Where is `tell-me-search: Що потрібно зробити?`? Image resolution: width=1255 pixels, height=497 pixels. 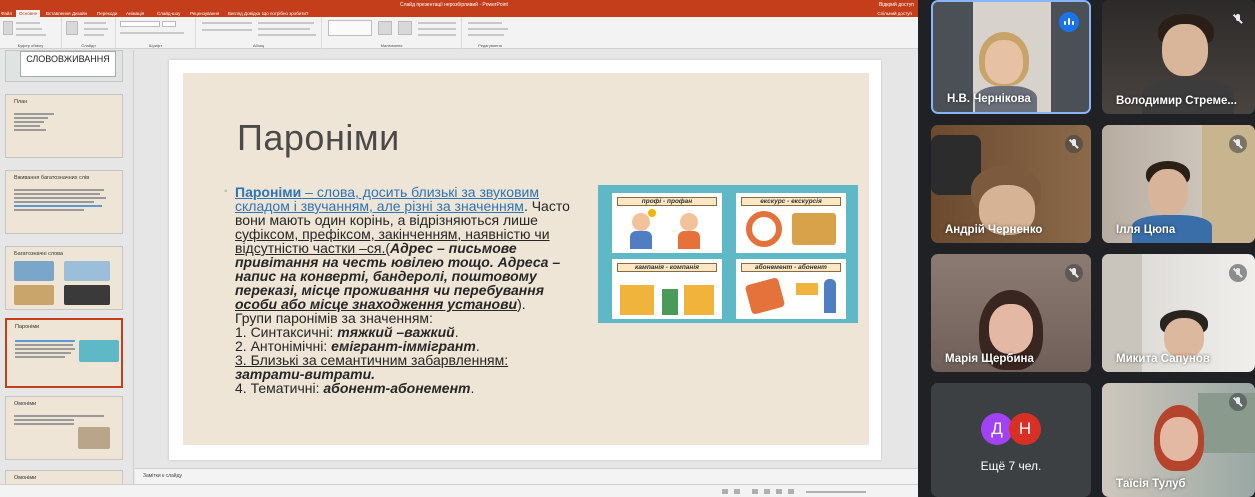 tell-me-search: Що потрібно зробити? is located at coordinates (285, 13).